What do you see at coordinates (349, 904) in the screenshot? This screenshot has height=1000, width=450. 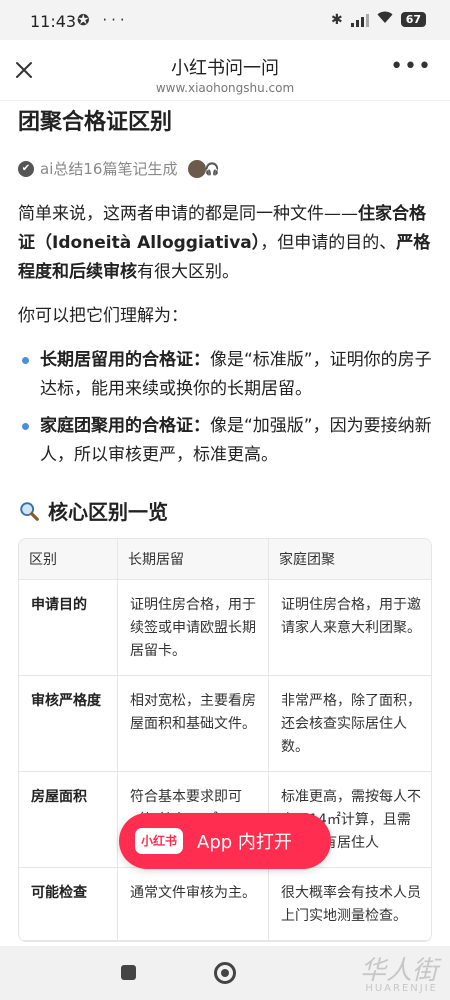 I see `table-cell: 很大概率会有技术人员上门实地测量检查。` at bounding box center [349, 904].